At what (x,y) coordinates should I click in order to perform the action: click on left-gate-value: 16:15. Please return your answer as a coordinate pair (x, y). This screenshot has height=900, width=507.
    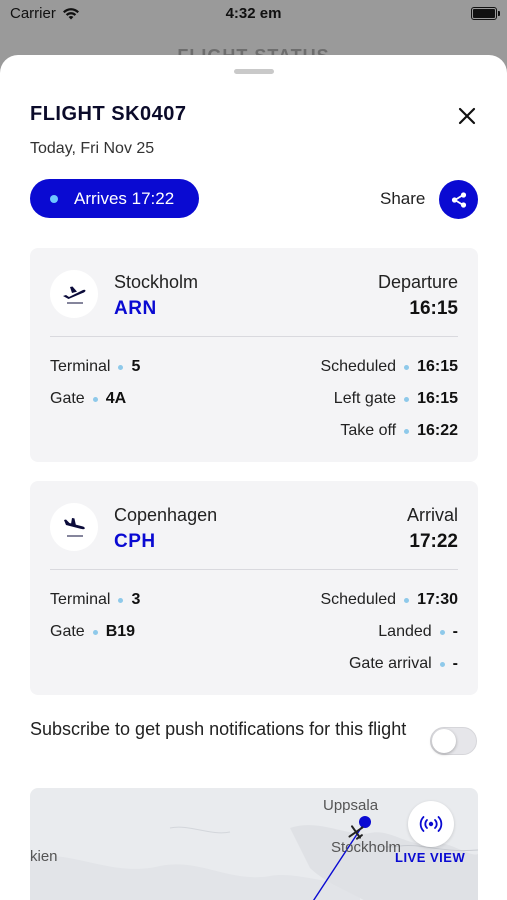
    Looking at the image, I should click on (437, 398).